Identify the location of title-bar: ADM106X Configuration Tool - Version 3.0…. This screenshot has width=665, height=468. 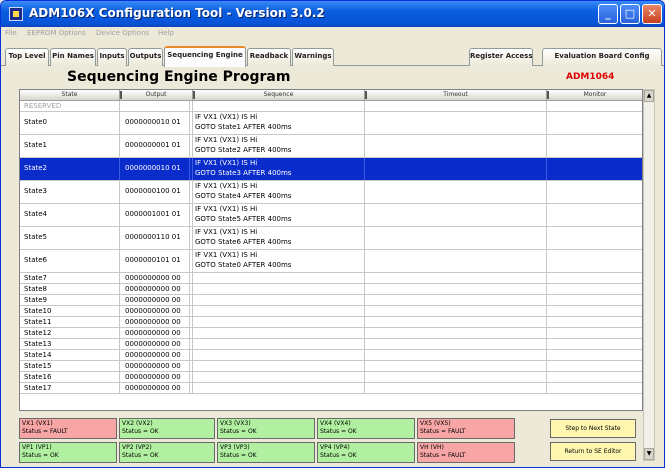
(332, 14).